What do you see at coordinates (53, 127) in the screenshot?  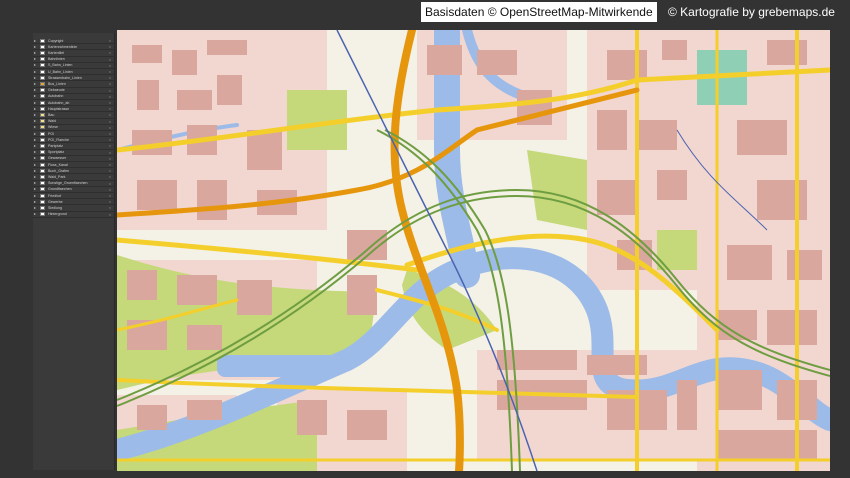 I see `layer-name: Wiese` at bounding box center [53, 127].